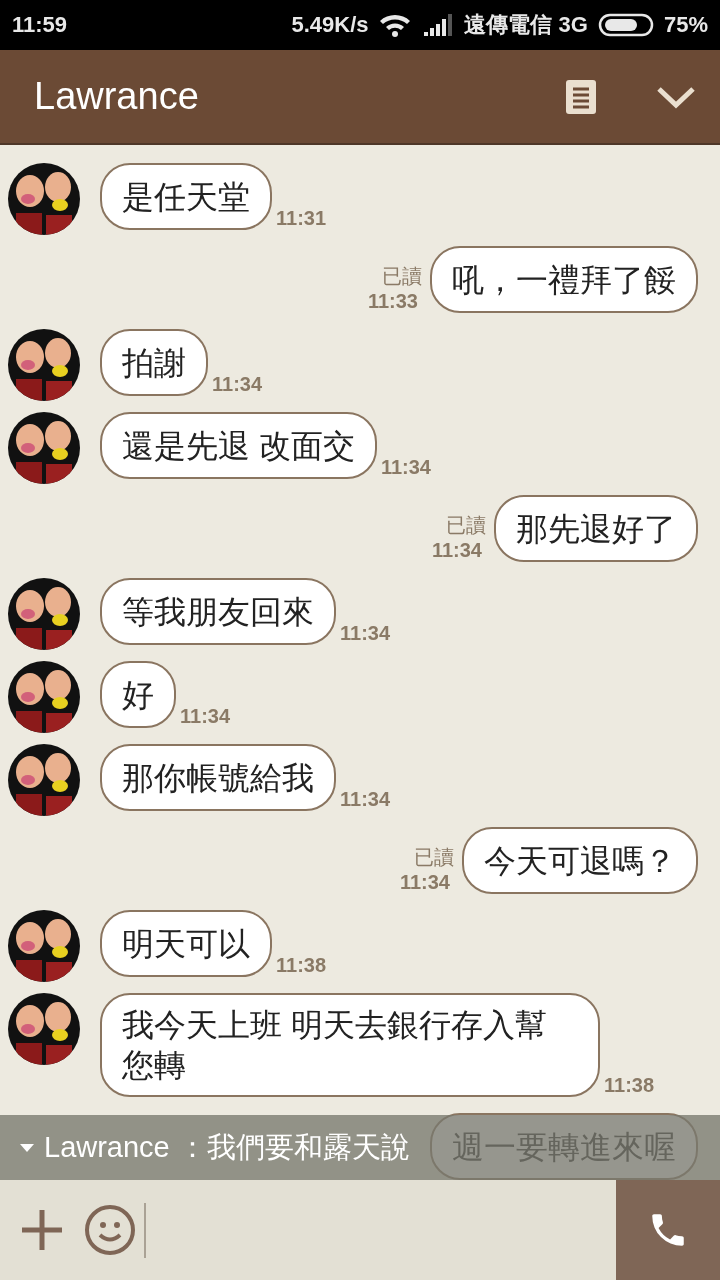 The image size is (720, 1280). Describe the element at coordinates (186, 943) in the screenshot. I see `message-bubble: 明天可以` at that location.